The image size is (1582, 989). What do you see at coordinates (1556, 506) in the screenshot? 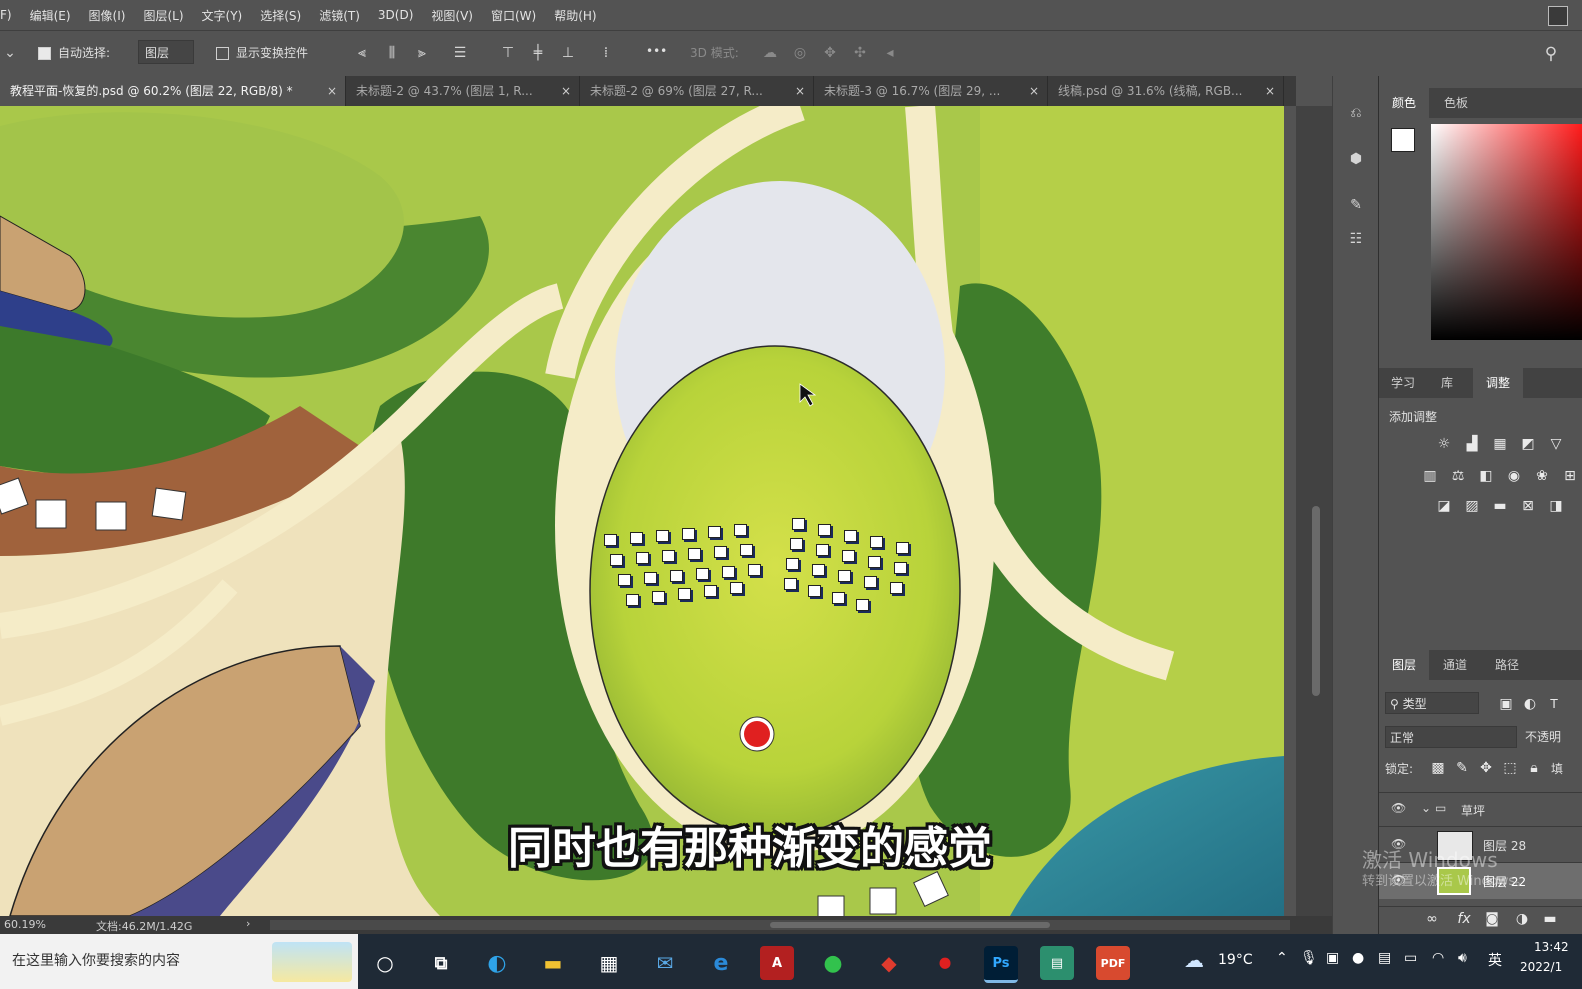
I see `selective-color-icon: ◨` at bounding box center [1556, 506].